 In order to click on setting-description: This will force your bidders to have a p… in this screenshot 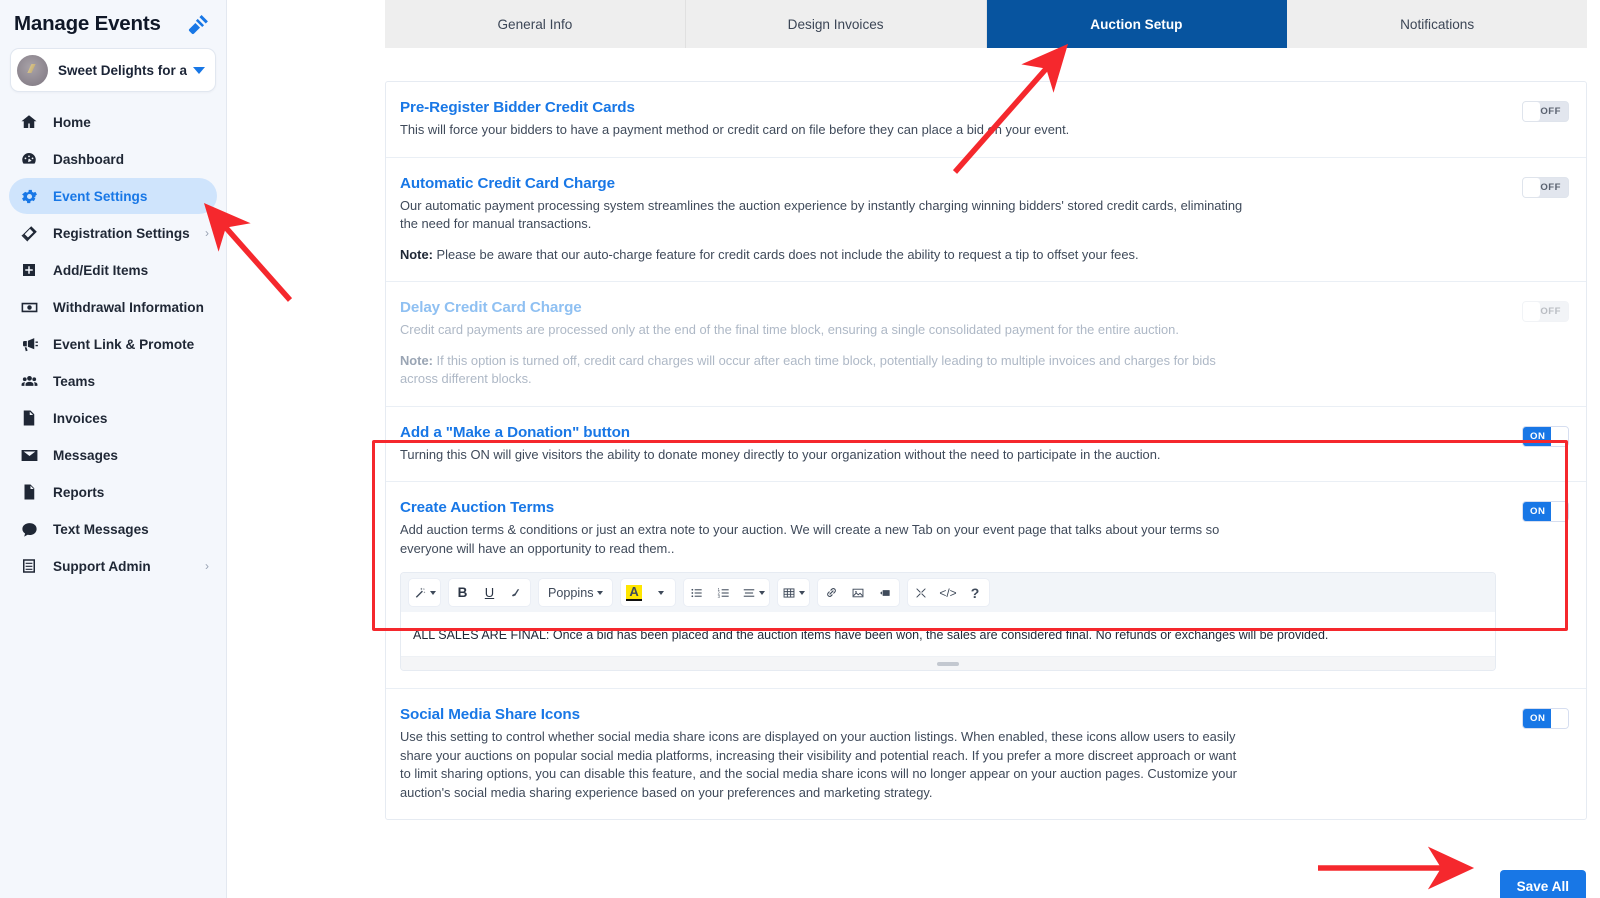, I will do `click(735, 129)`.